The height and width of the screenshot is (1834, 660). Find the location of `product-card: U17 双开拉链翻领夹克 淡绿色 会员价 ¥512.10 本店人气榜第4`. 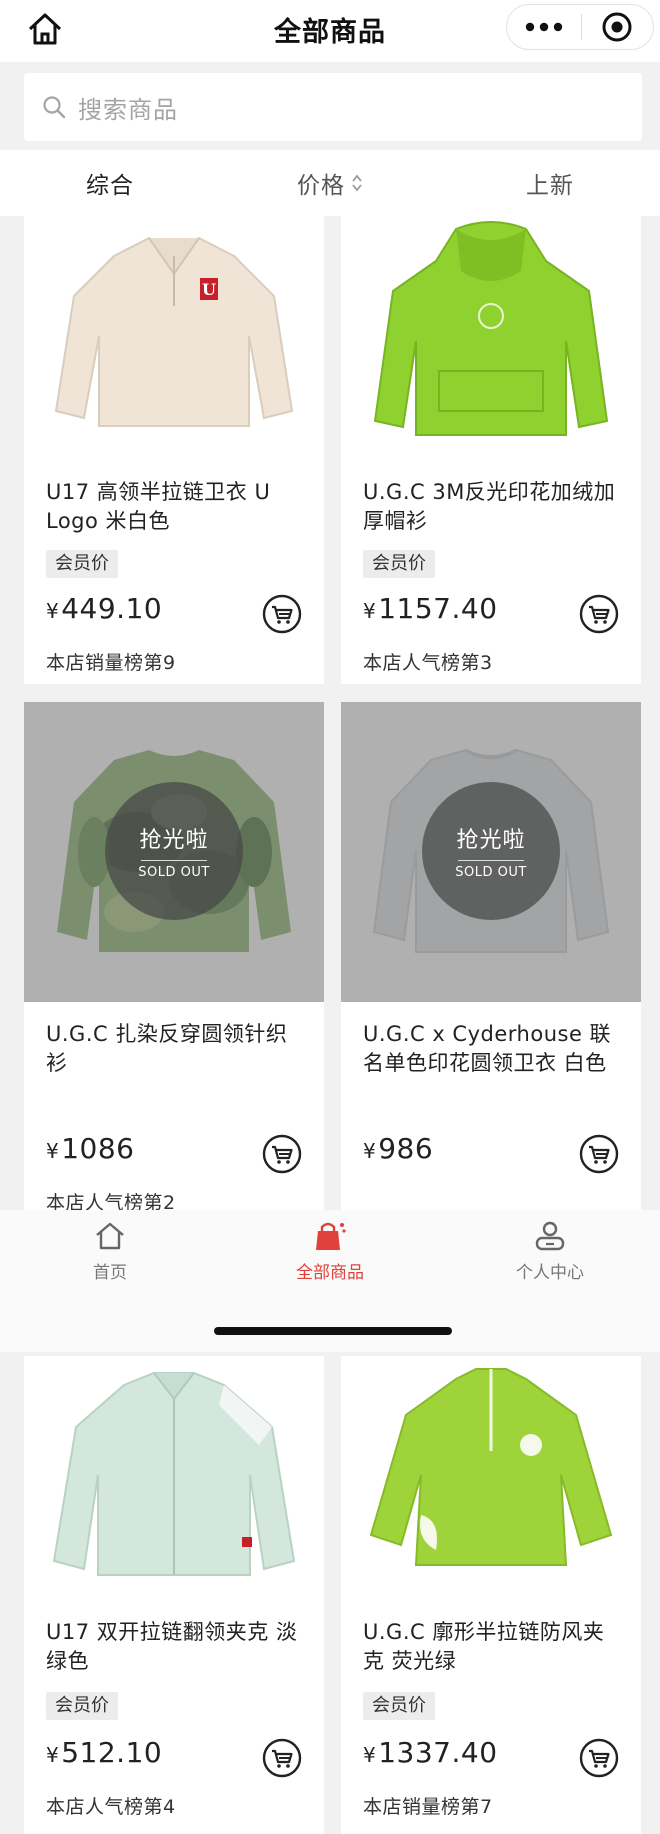

product-card: U17 双开拉链翻领夹克 淡绿色 会员价 ¥512.10 本店人气榜第4 is located at coordinates (174, 1595).